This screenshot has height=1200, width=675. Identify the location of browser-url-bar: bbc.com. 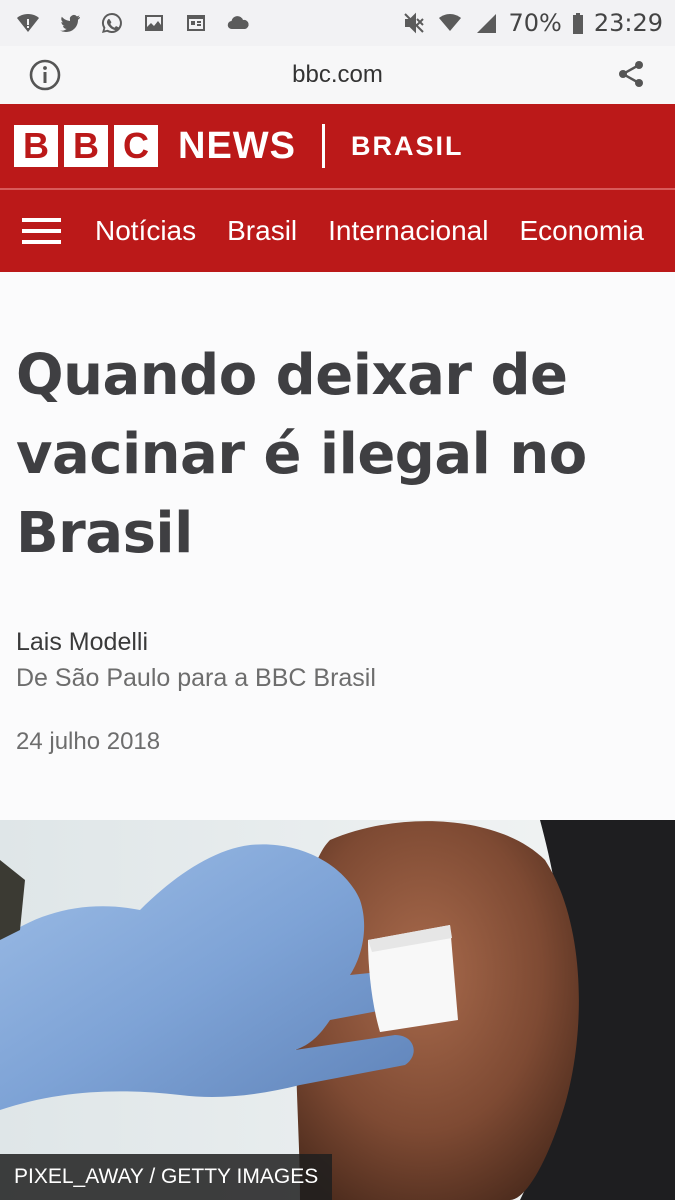
(337, 75).